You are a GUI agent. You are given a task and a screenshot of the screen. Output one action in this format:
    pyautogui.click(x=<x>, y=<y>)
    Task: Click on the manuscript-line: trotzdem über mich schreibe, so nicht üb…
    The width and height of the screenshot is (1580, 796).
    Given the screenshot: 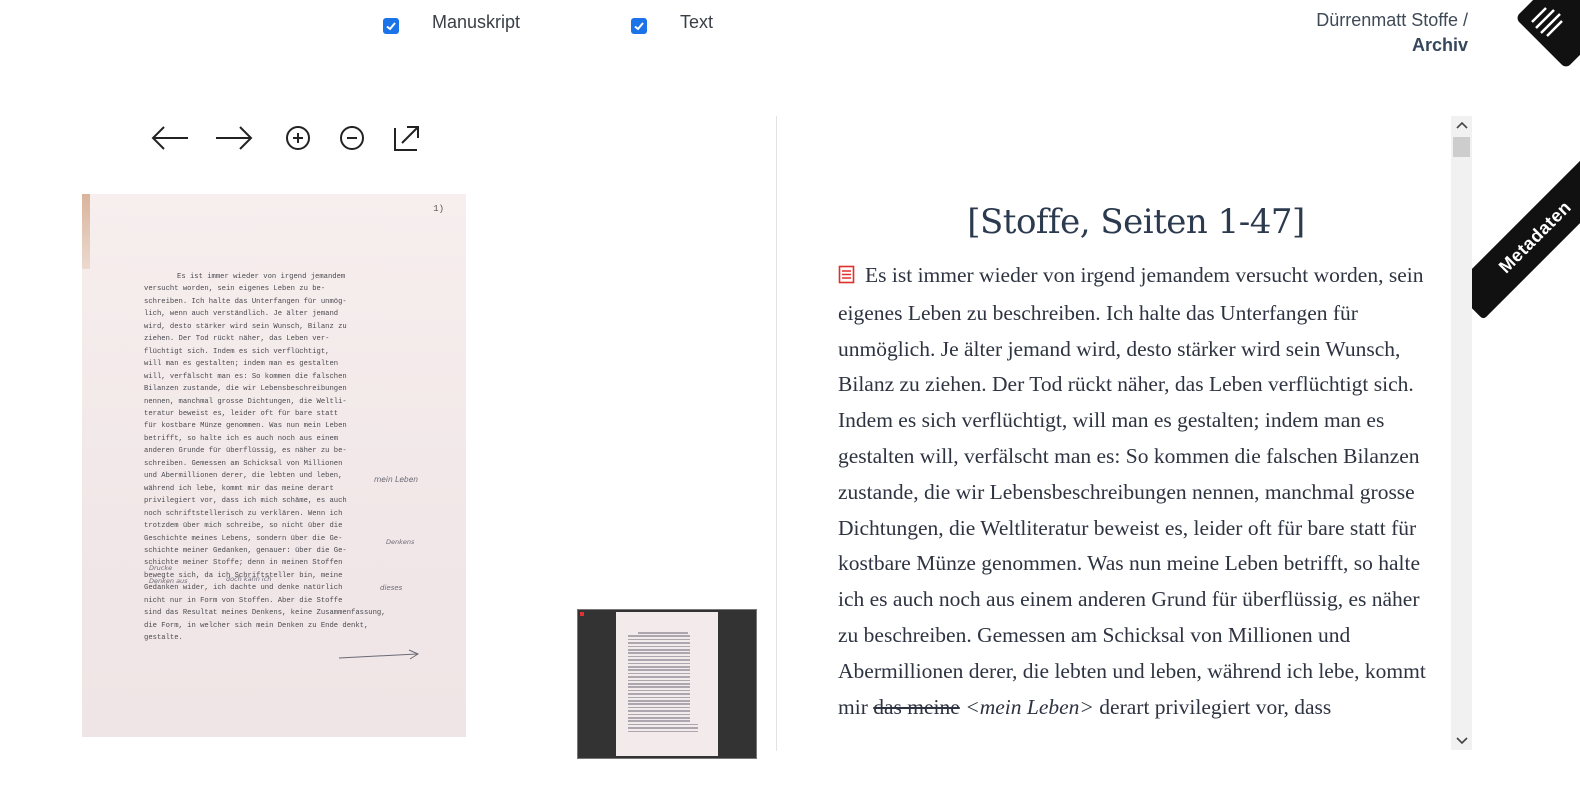 What is the action you would take?
    pyautogui.click(x=243, y=526)
    